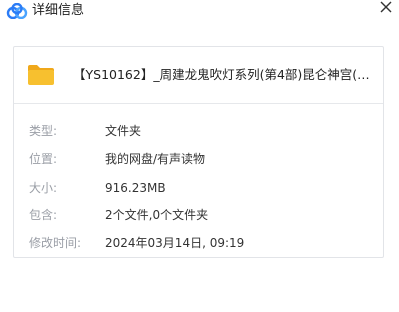 The width and height of the screenshot is (399, 312). I want to click on property-row-modified-time: 修改时间: 2024年03月14日, 09:19, so click(198, 243).